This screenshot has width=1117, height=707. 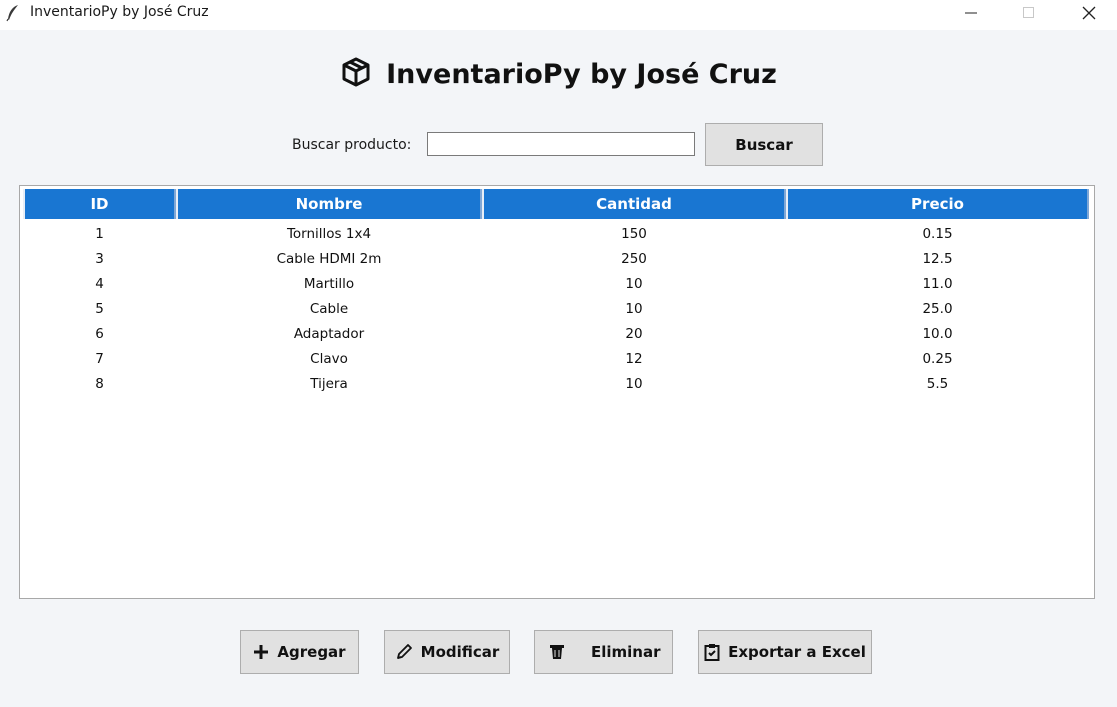 What do you see at coordinates (634, 233) in the screenshot?
I see `cell-quantity: 150` at bounding box center [634, 233].